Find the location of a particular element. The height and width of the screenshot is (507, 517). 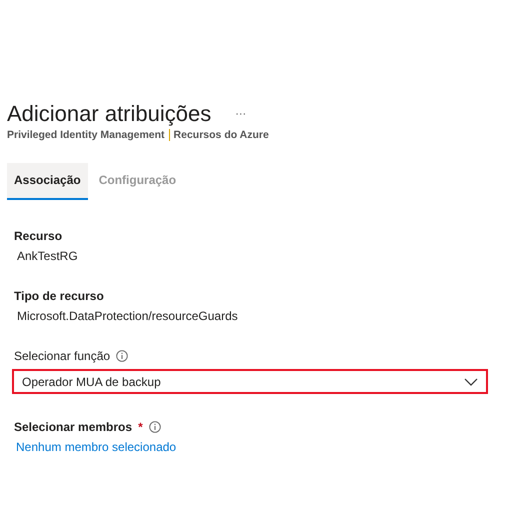

members-link: Nenhum membro selecionado is located at coordinates (95, 447).